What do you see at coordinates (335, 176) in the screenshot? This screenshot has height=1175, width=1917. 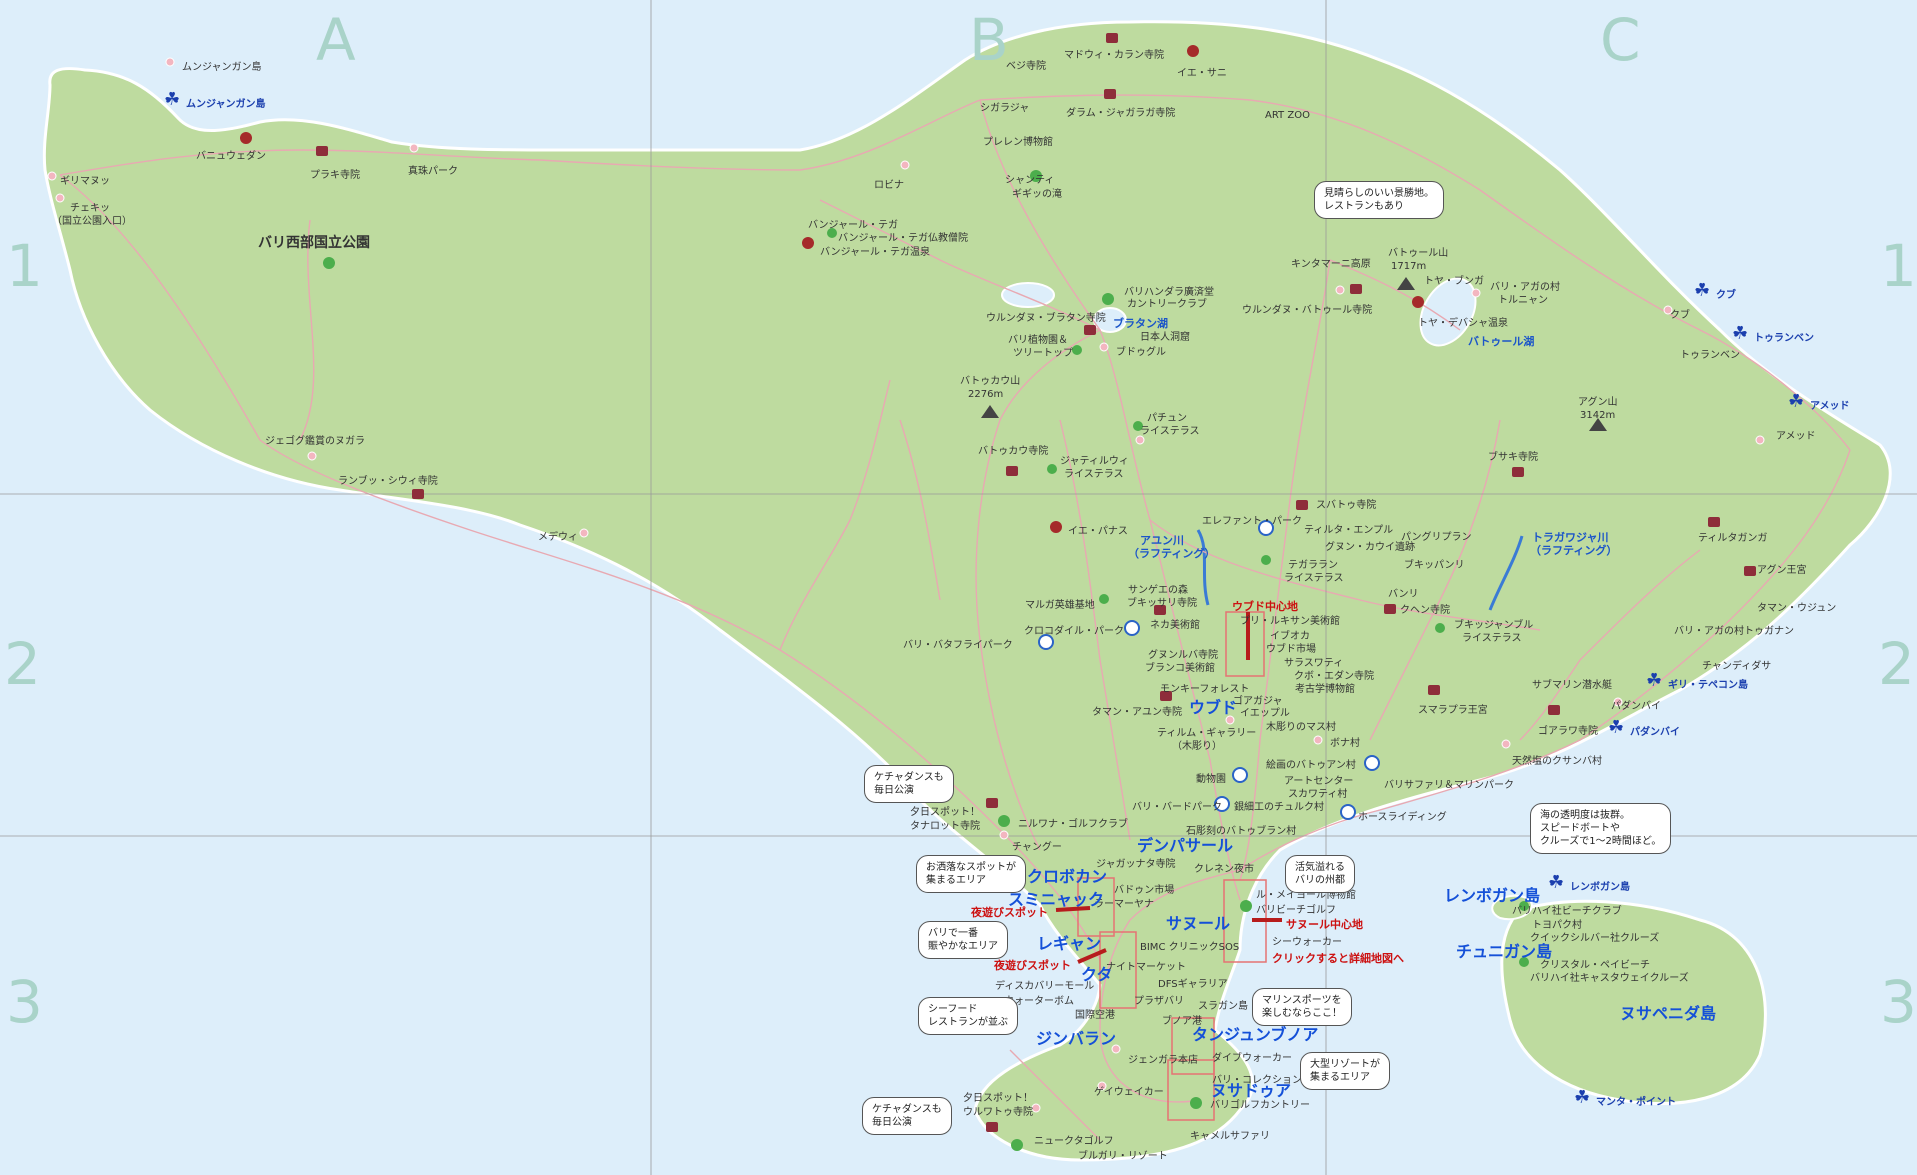 I see `pulaki-label: プラキ寺院` at bounding box center [335, 176].